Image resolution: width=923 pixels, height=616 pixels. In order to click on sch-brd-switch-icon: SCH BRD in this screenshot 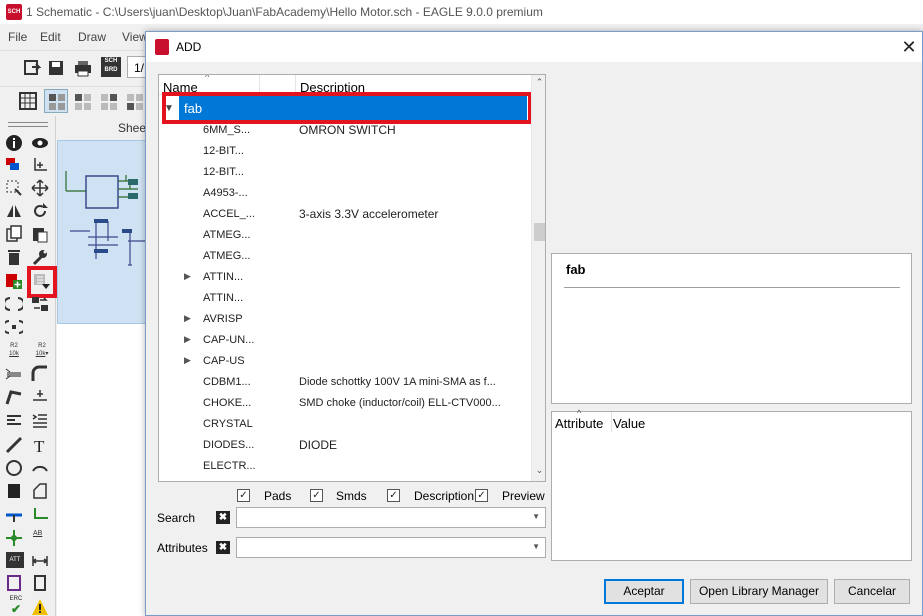, I will do `click(111, 67)`.